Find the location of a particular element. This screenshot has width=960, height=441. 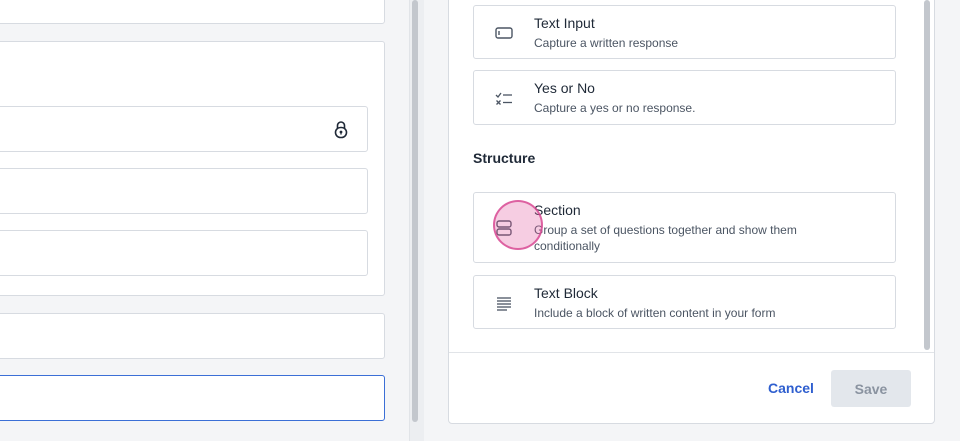

text-block-icon is located at coordinates (504, 304).